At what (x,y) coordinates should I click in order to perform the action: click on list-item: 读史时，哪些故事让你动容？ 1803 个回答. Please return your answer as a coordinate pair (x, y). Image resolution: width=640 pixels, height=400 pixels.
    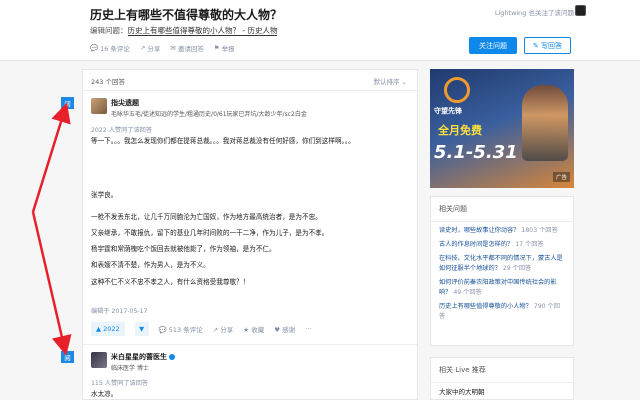
    Looking at the image, I should click on (502, 231).